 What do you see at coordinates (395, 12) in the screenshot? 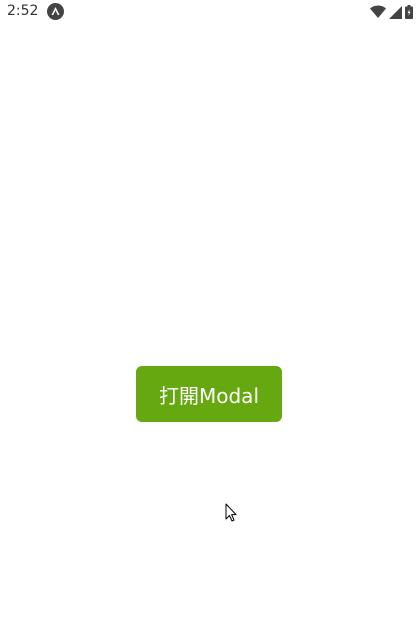
I see `cell-signal-icon` at bounding box center [395, 12].